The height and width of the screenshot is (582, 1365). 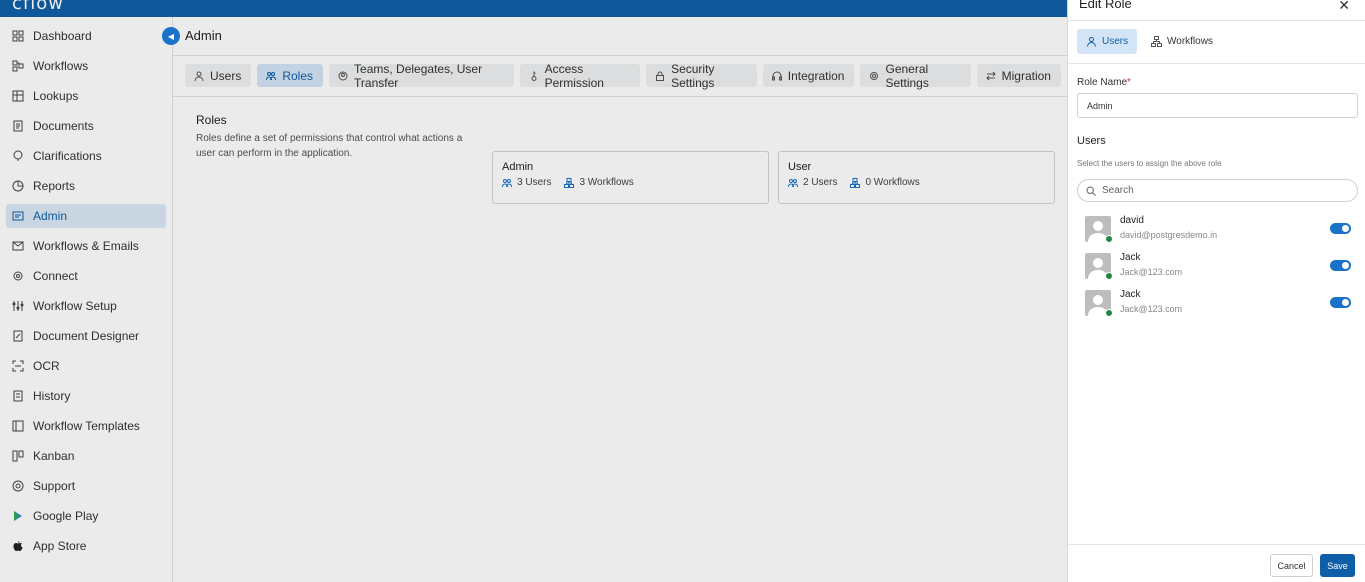 I want to click on search-icon, so click(x=1091, y=190).